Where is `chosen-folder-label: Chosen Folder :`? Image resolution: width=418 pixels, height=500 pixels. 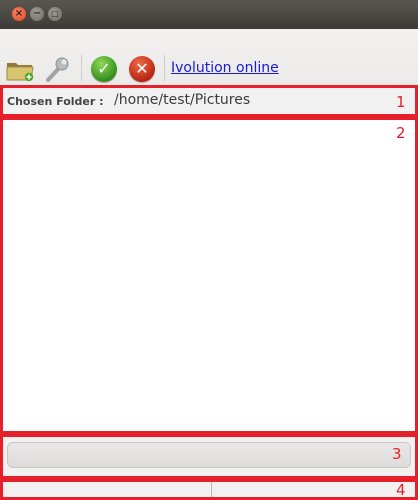
chosen-folder-label: Chosen Folder : is located at coordinates (55, 101).